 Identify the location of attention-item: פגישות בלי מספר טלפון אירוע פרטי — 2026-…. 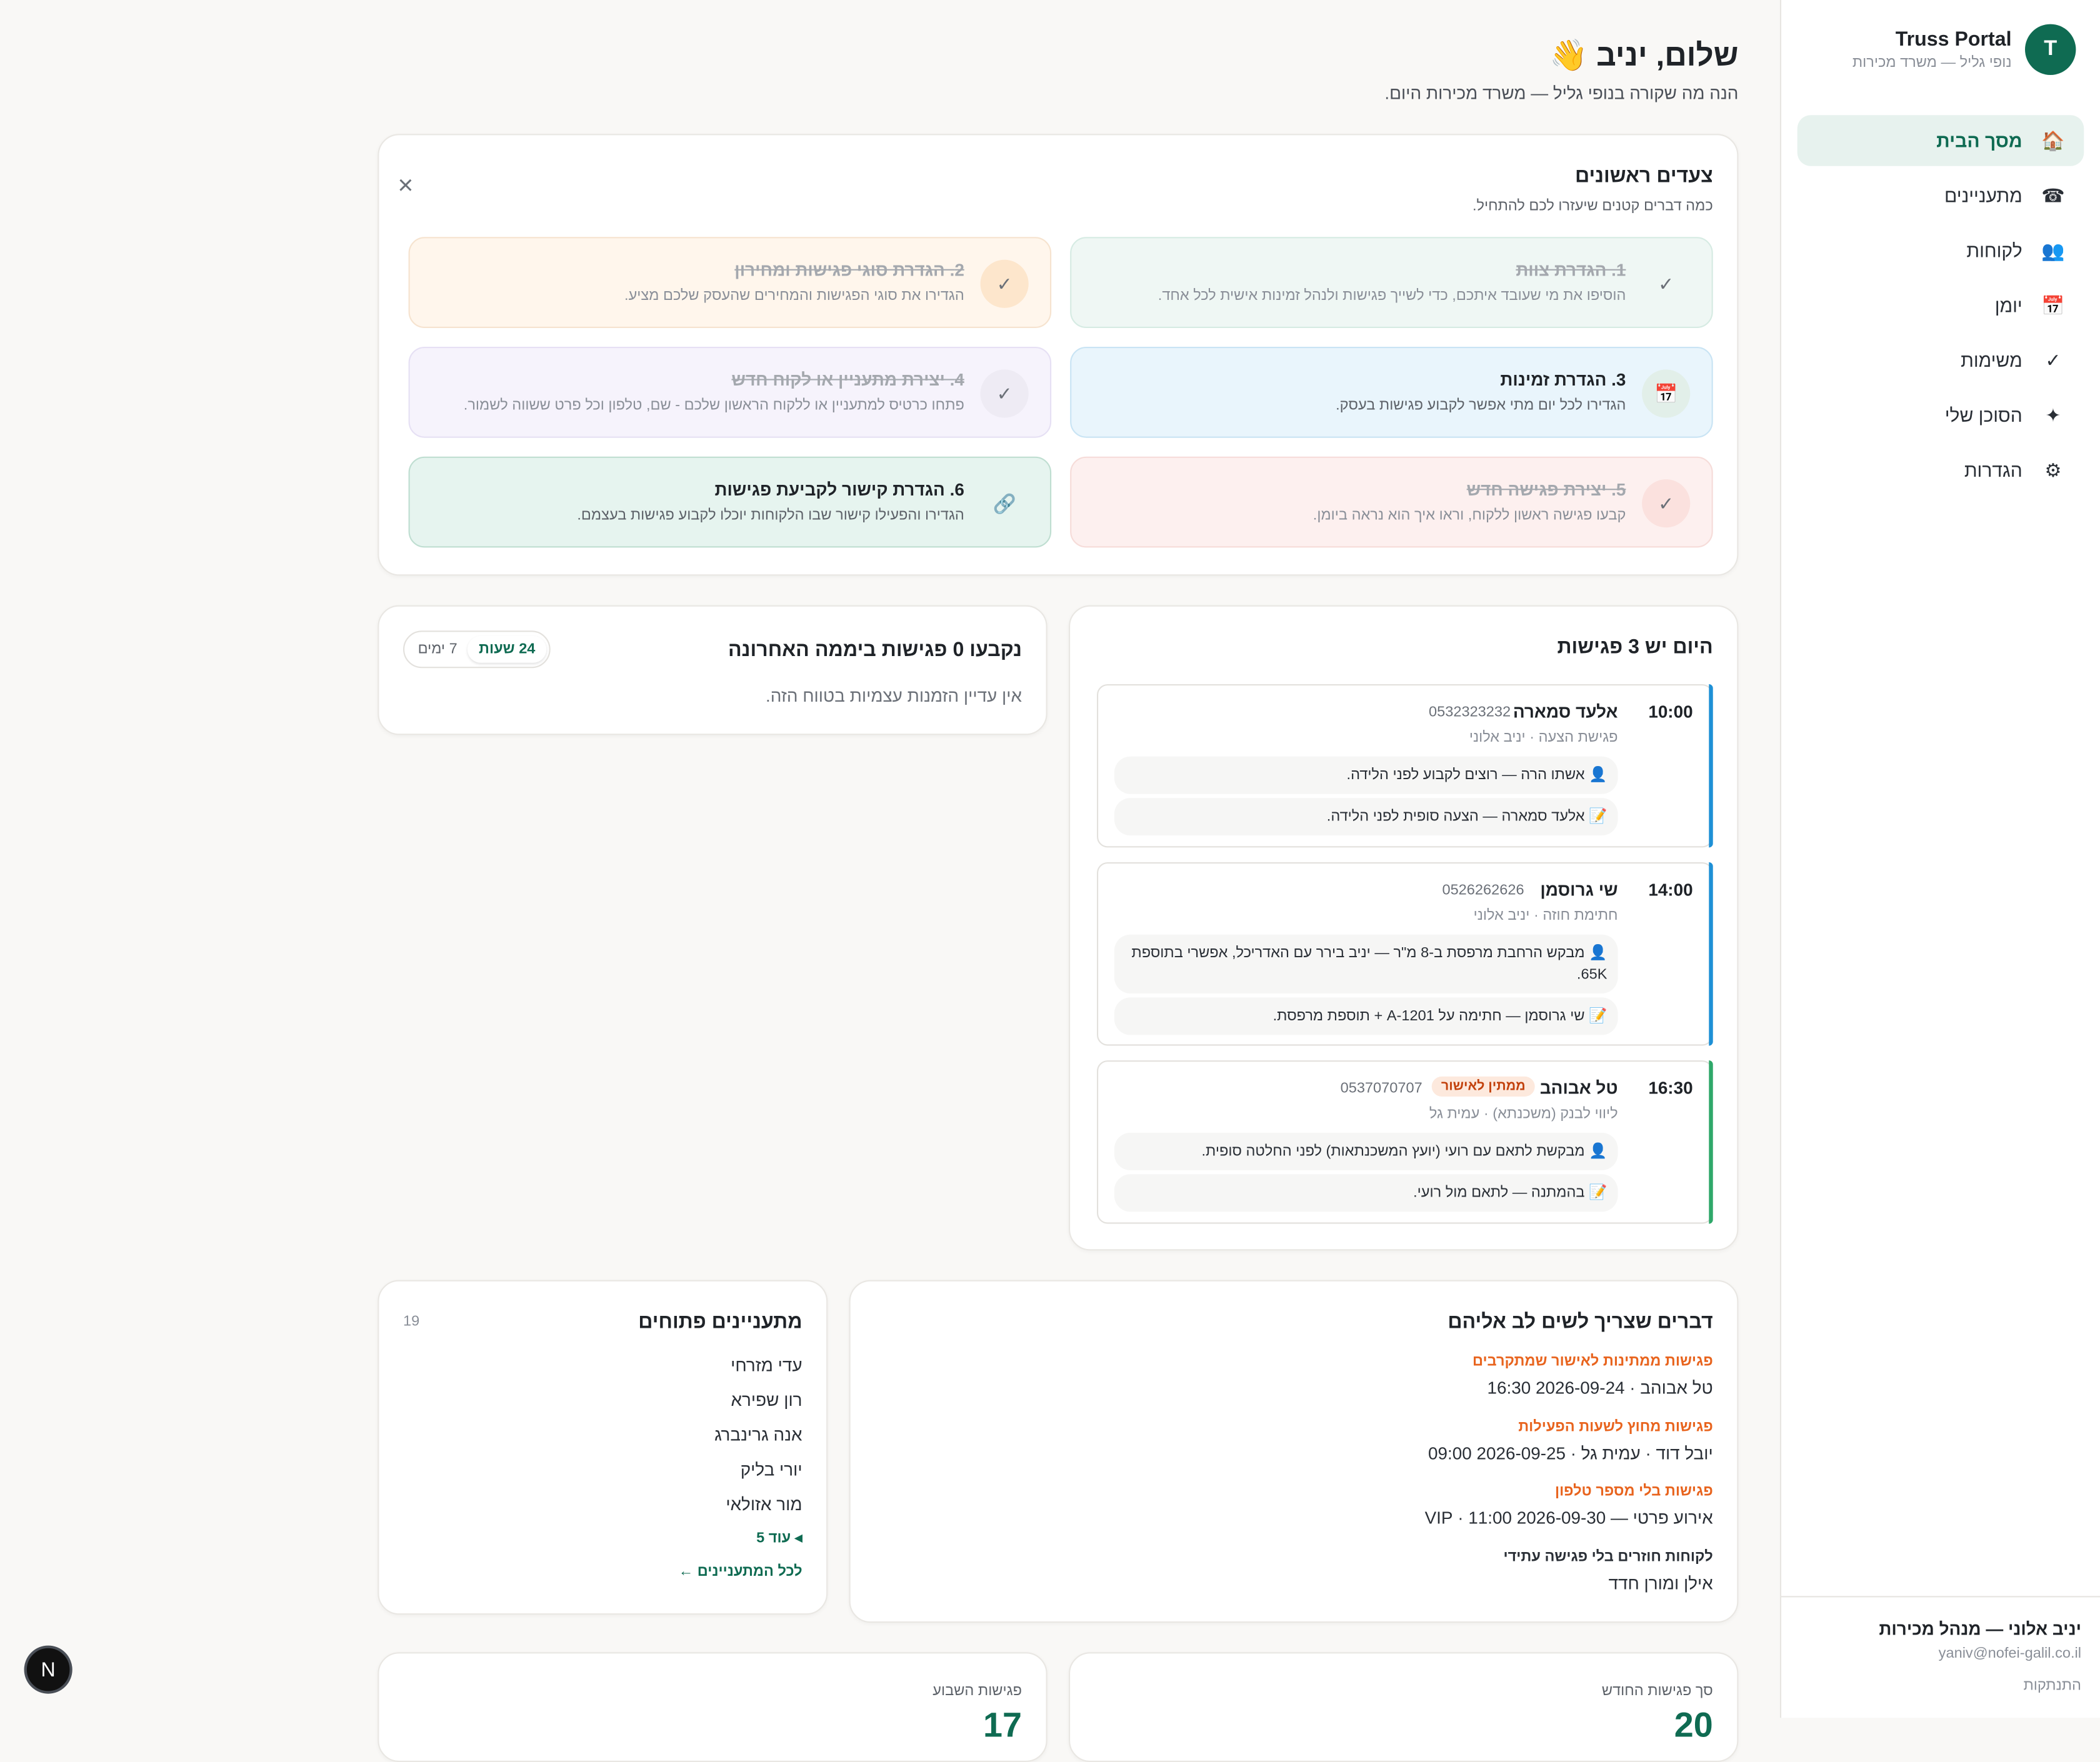
(1569, 1505).